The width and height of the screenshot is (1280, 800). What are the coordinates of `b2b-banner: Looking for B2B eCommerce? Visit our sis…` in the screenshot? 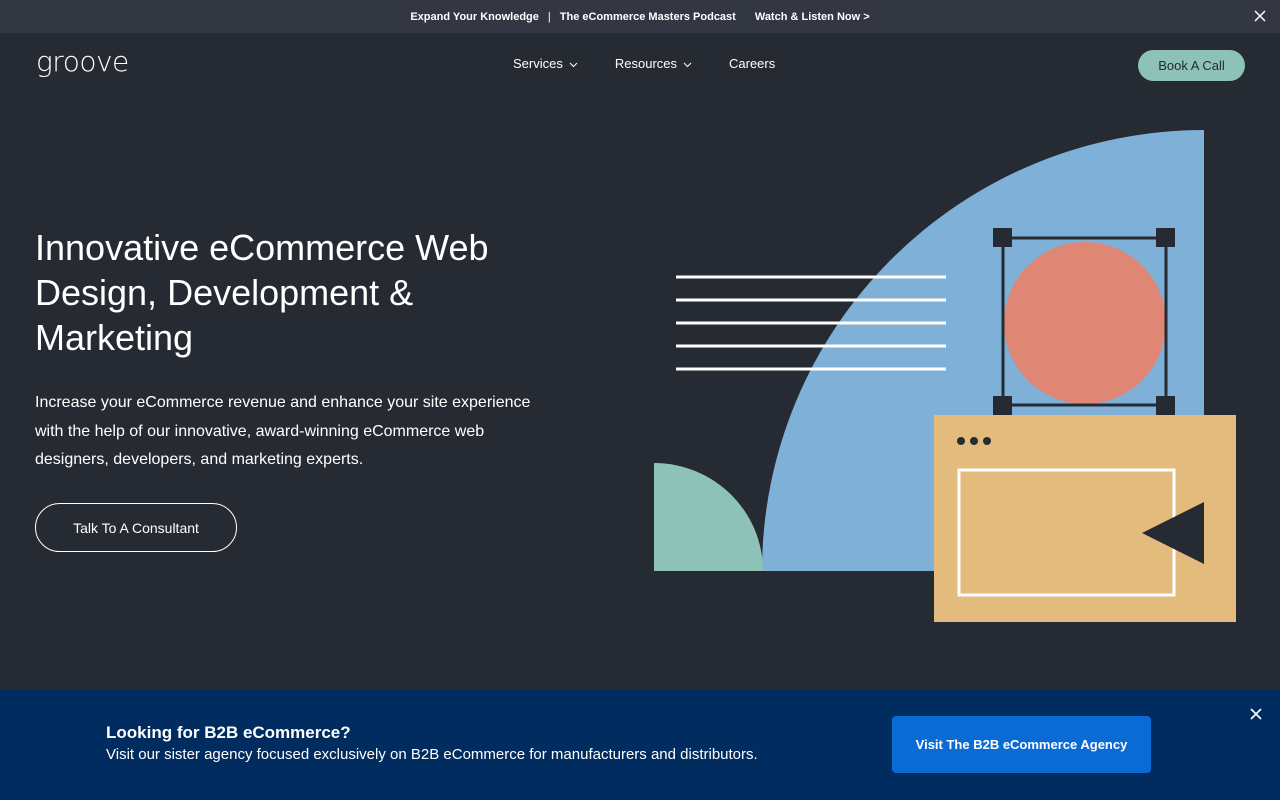 It's located at (640, 745).